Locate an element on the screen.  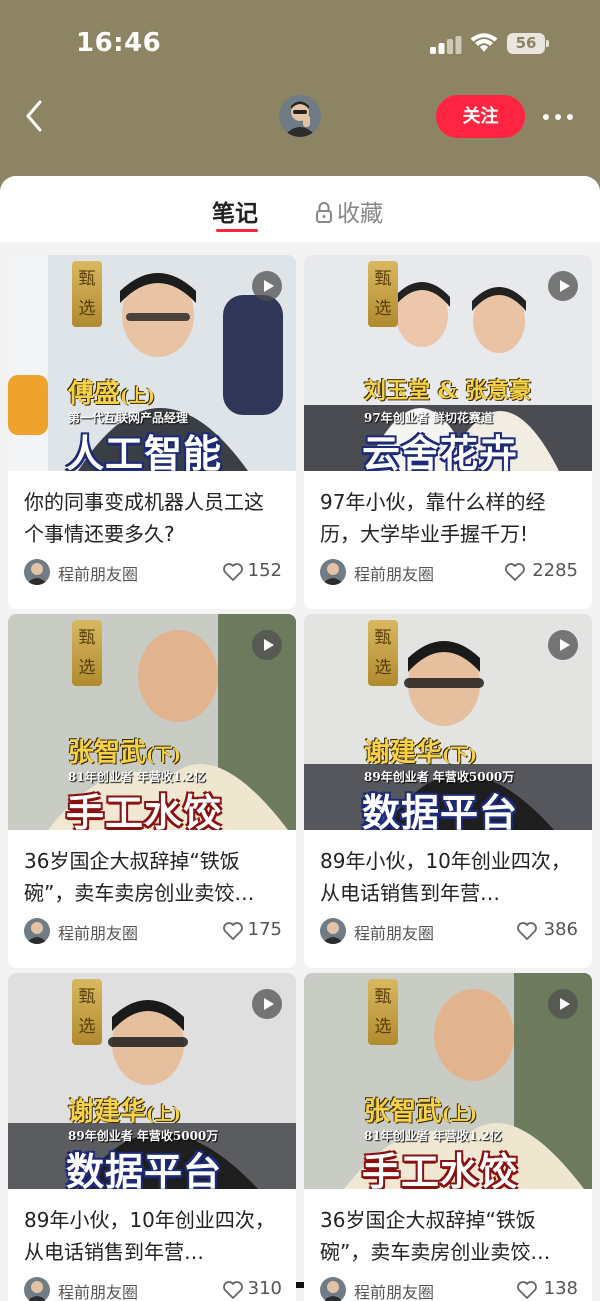
like-count: 175 is located at coordinates (264, 929).